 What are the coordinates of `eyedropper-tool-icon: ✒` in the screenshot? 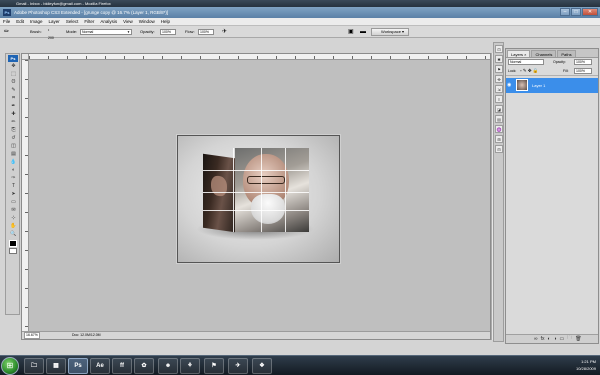 It's located at (13, 106).